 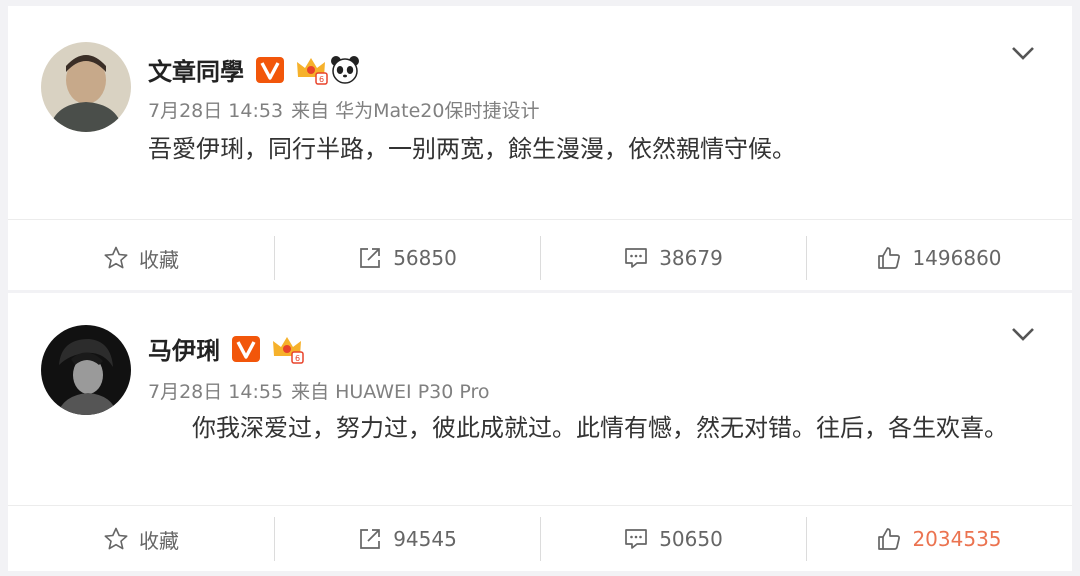 I want to click on post-source: 来自 华为Mate20保时捷设计, so click(x=415, y=111).